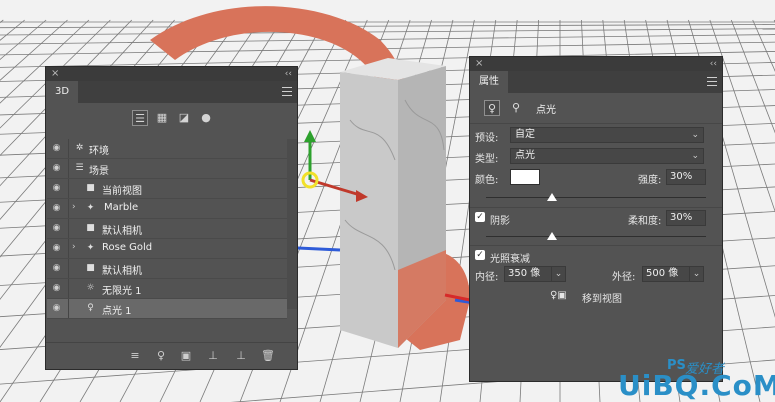 This screenshot has height=402, width=775. Describe the element at coordinates (127, 247) in the screenshot. I see `layer-label: Rose Gold` at that location.